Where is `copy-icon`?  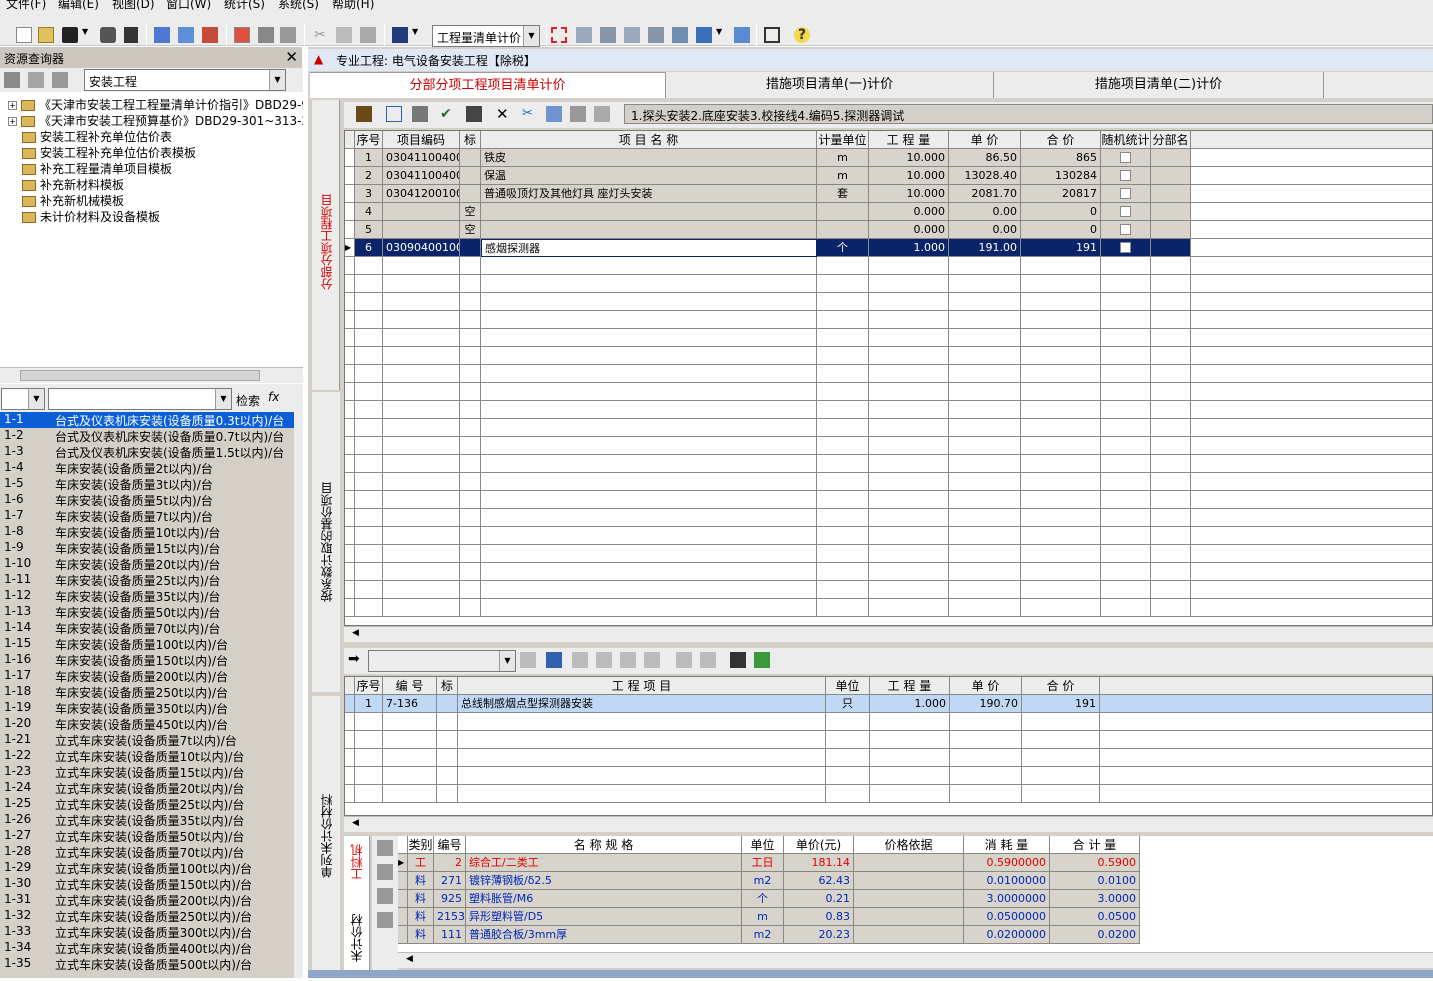
copy-icon is located at coordinates (344, 35).